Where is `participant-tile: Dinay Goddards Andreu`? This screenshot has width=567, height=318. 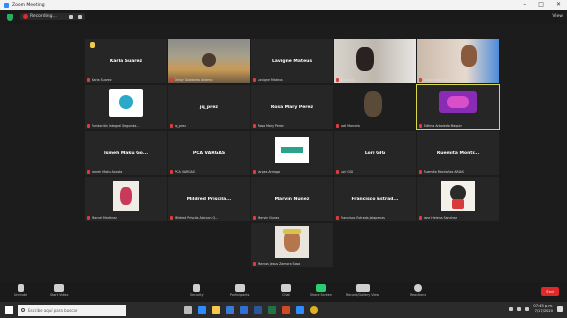
participant-tile: Dinay Goddards Andreu is located at coordinates (209, 61).